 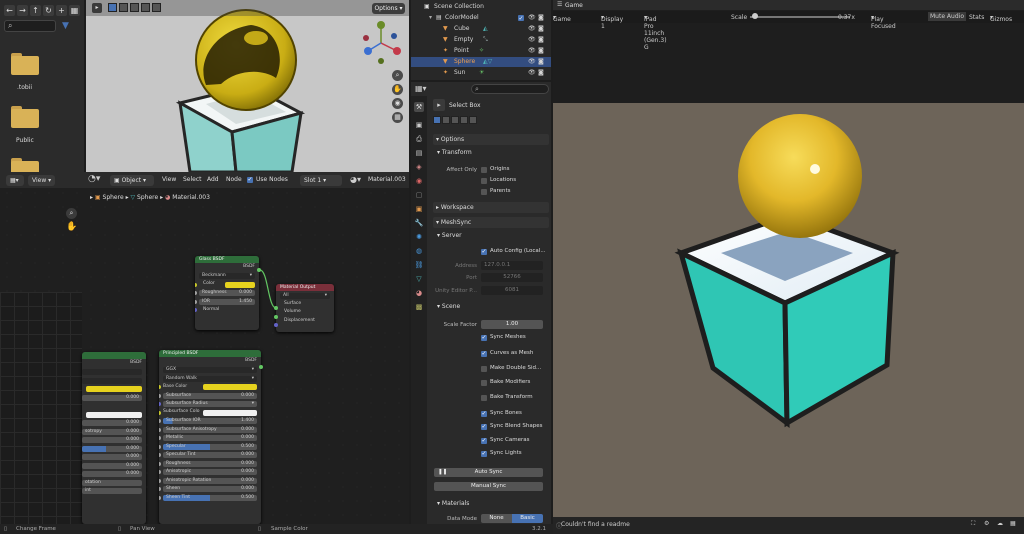 I want to click on options-dropdown: Options ▾, so click(x=388, y=8).